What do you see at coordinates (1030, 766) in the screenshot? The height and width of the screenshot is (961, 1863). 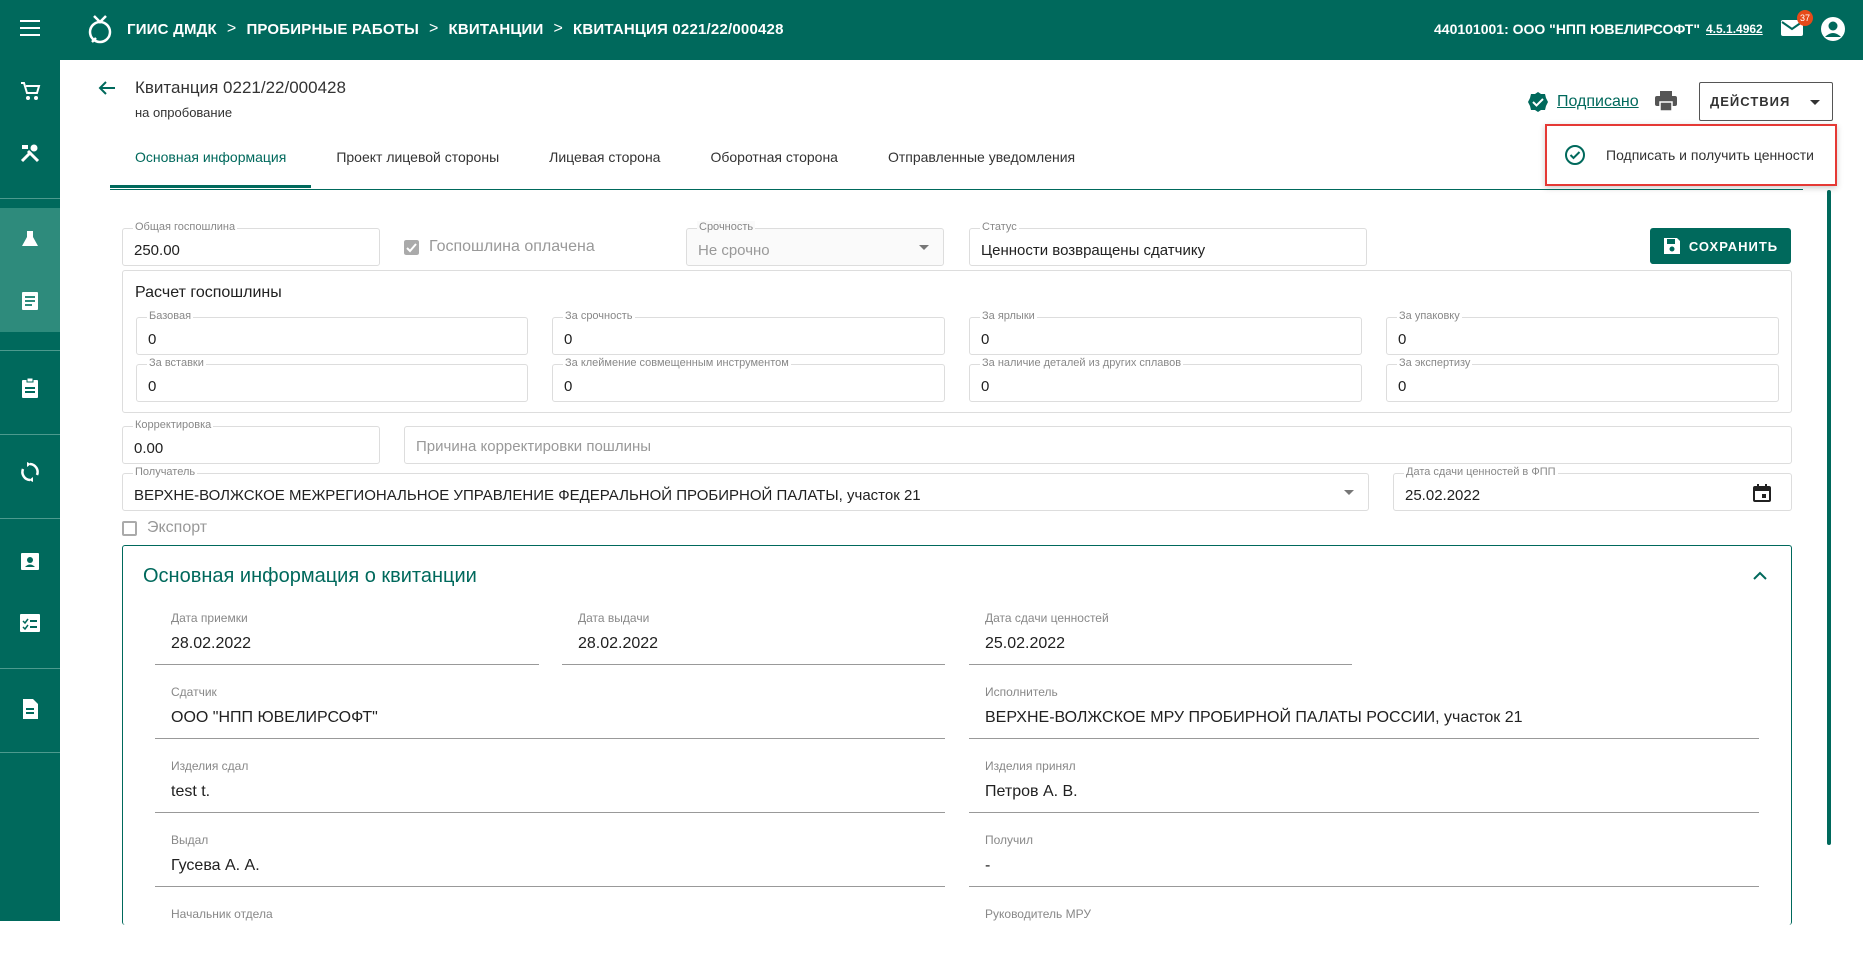 I see `field-label: Изделия принял` at bounding box center [1030, 766].